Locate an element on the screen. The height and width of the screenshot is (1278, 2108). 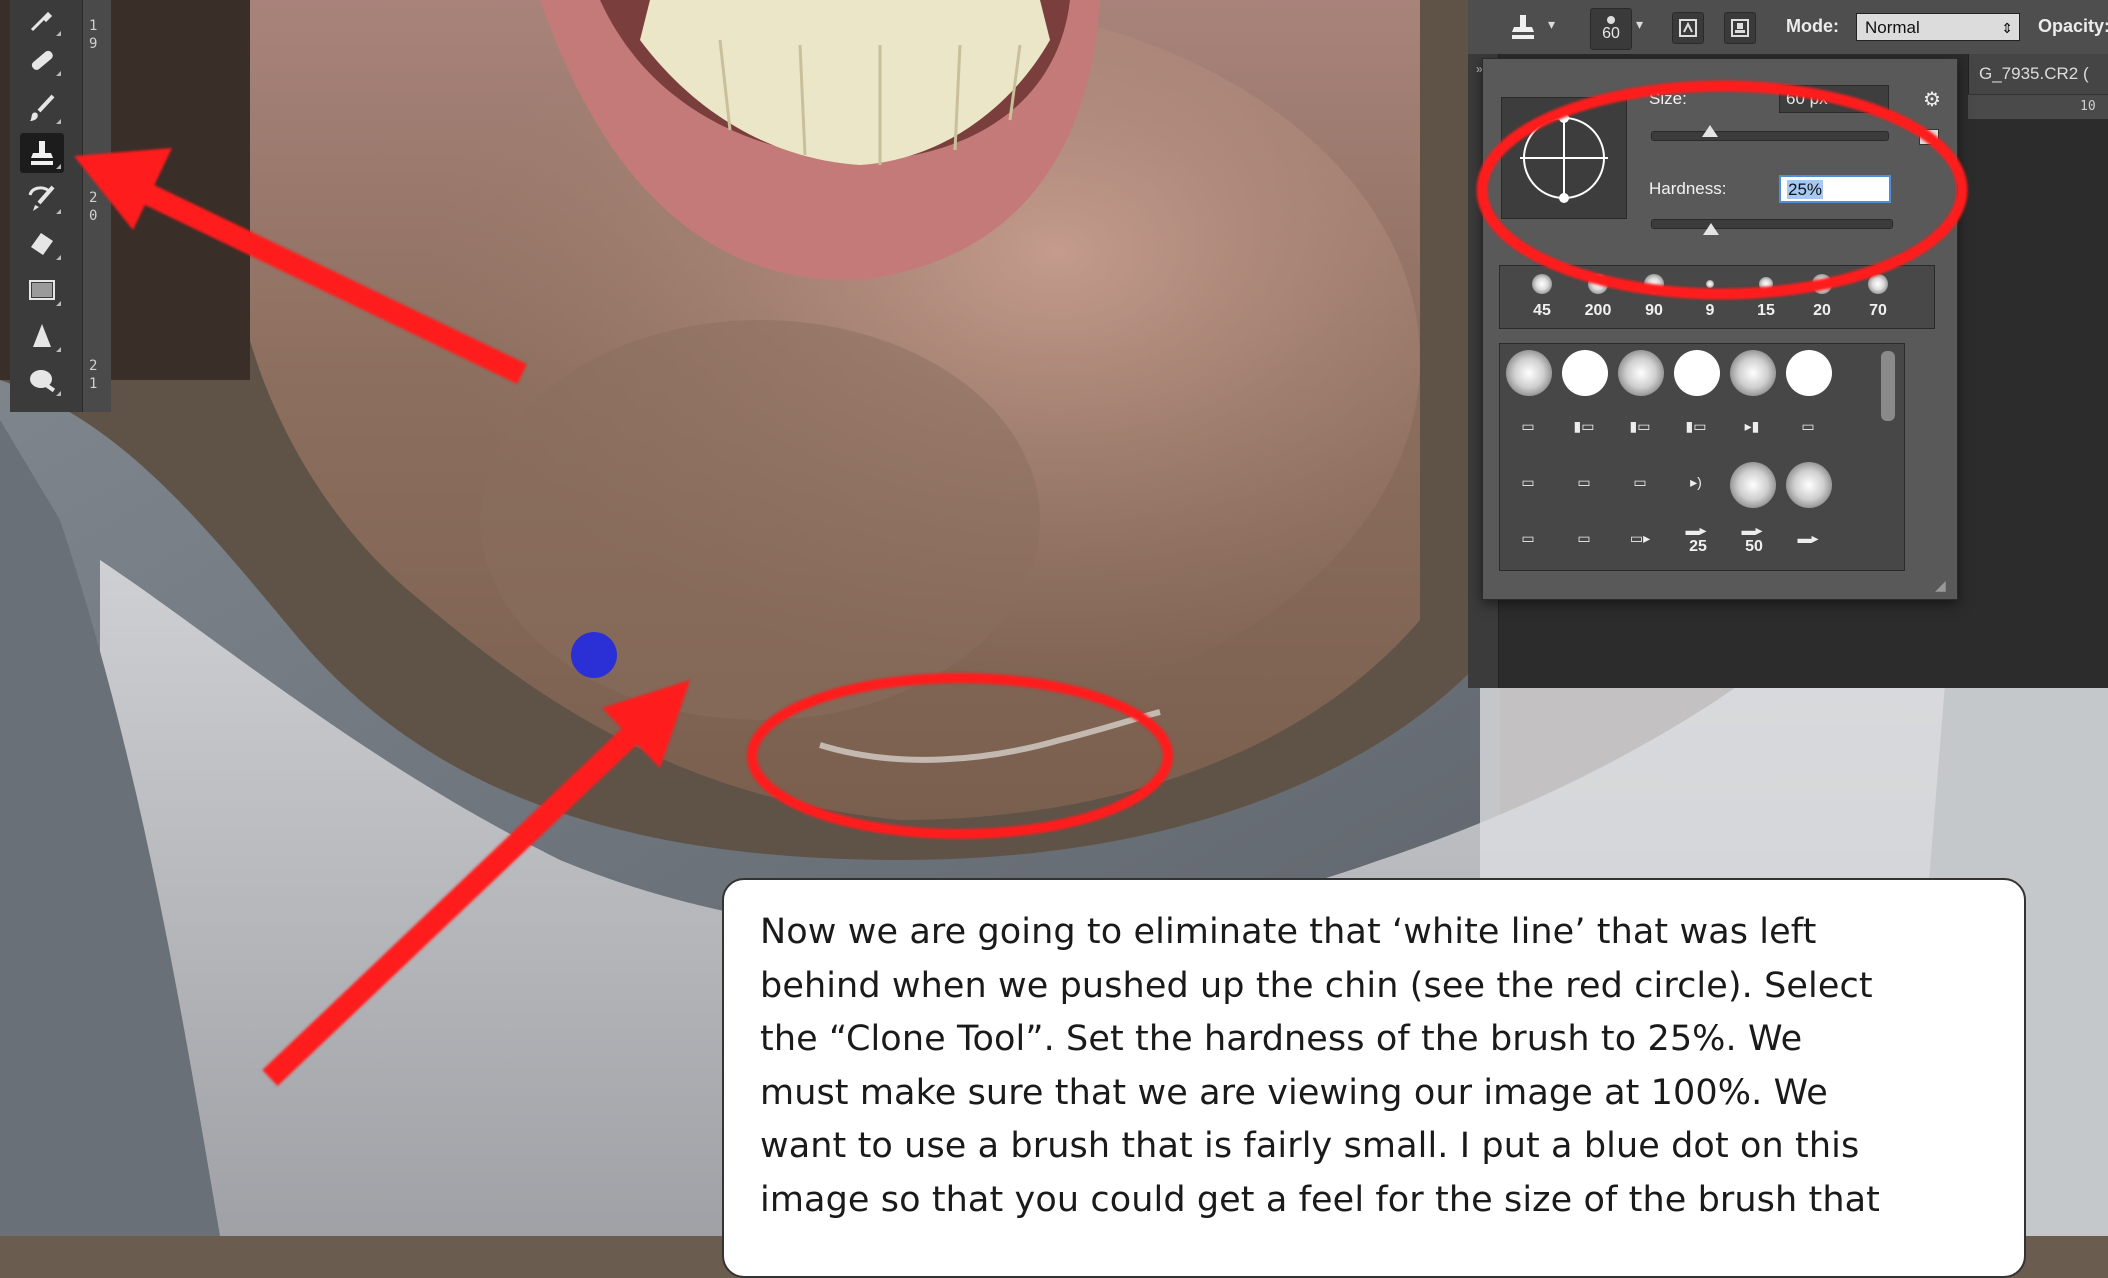
brush-preset: 200 is located at coordinates (1598, 297).